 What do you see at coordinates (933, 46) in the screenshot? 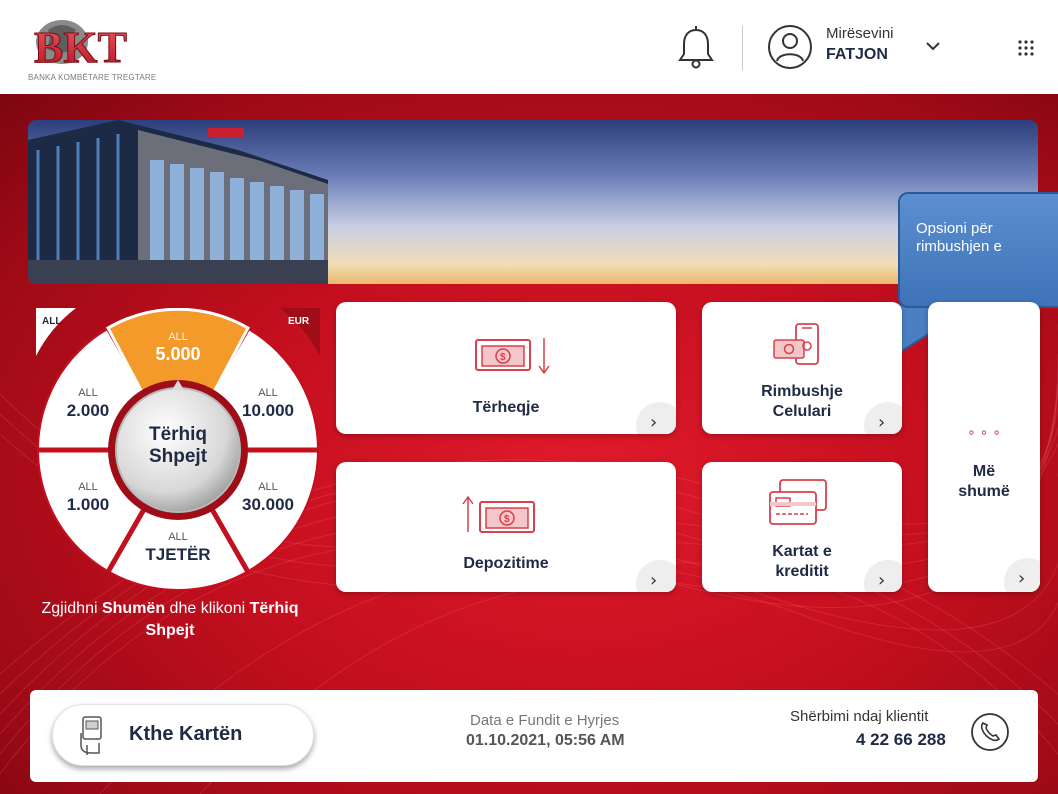
I see `chevron-down-icon` at bounding box center [933, 46].